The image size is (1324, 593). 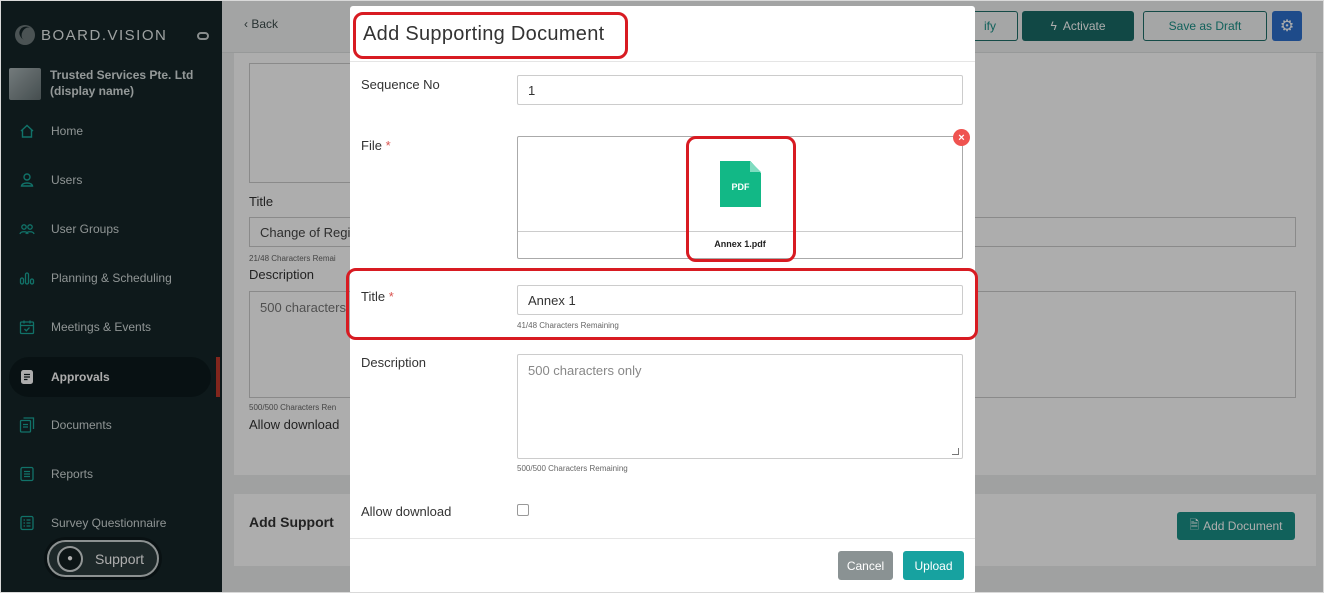 I want to click on file-dropzone: PDF Annex 1.pdf, so click(x=740, y=197).